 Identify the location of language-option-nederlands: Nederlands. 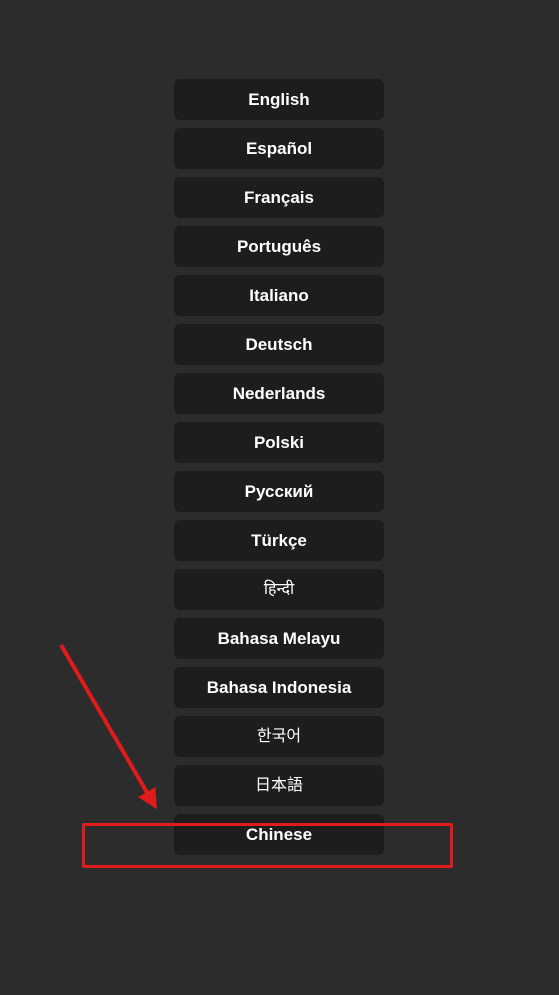
(279, 393).